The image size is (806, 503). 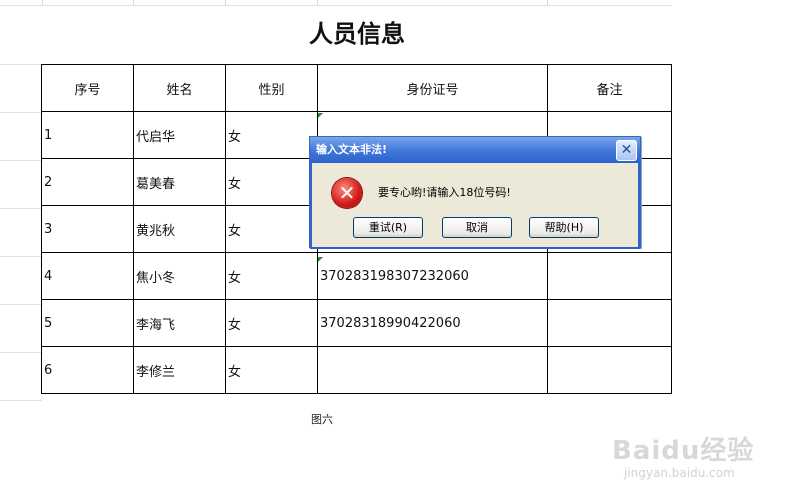 I want to click on header-cell-gender: 性别, so click(x=271, y=88).